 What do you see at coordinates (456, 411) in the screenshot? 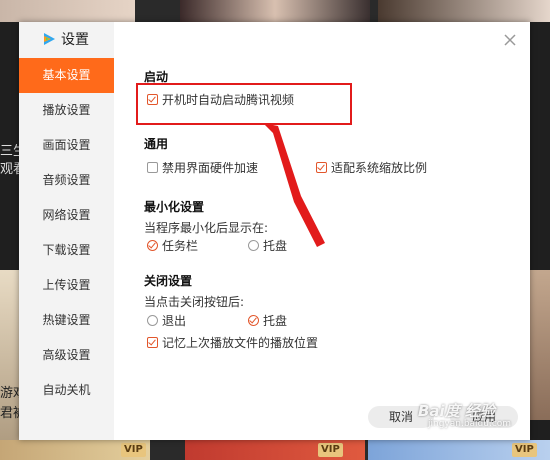
I see `watermark-text: Bai度 经验` at bounding box center [456, 411].